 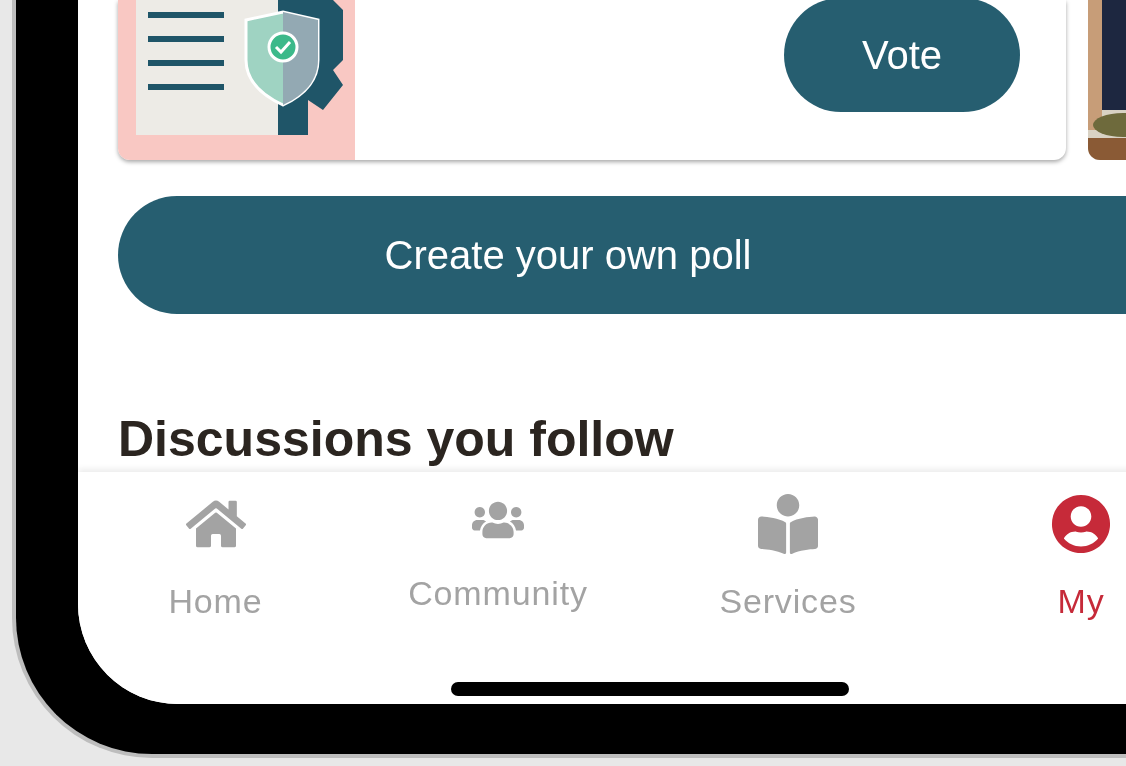 What do you see at coordinates (396, 439) in the screenshot?
I see `section-title: Discussions you follow` at bounding box center [396, 439].